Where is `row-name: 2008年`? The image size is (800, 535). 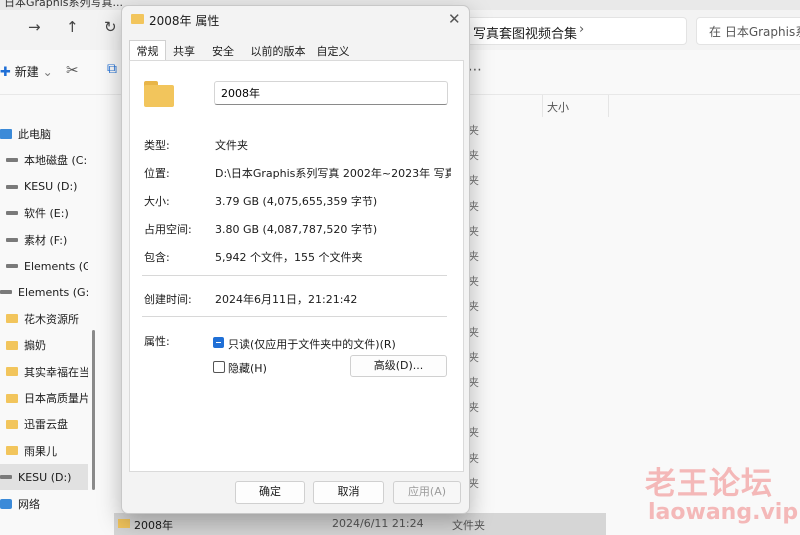
row-name: 2008年 is located at coordinates (153, 525).